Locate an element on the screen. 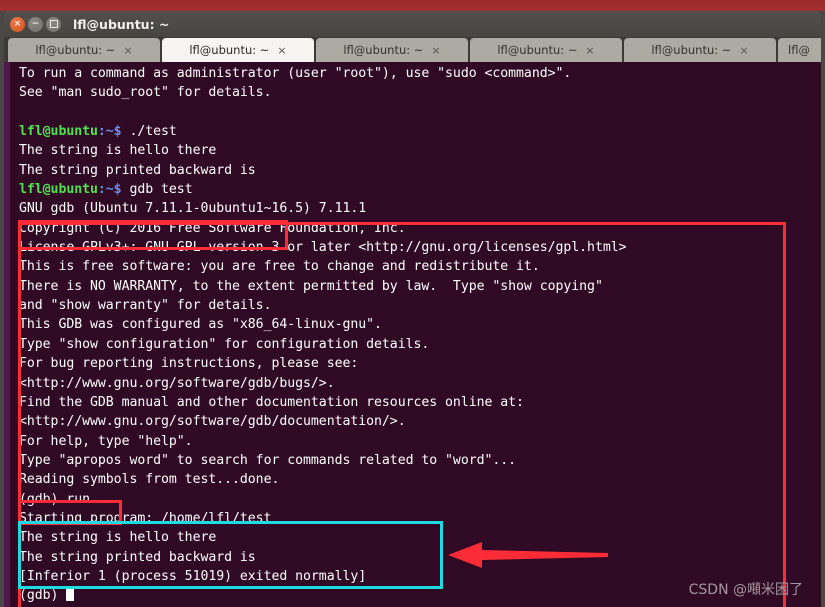  terminal-tab-6: lfl@ is located at coordinates (799, 50).